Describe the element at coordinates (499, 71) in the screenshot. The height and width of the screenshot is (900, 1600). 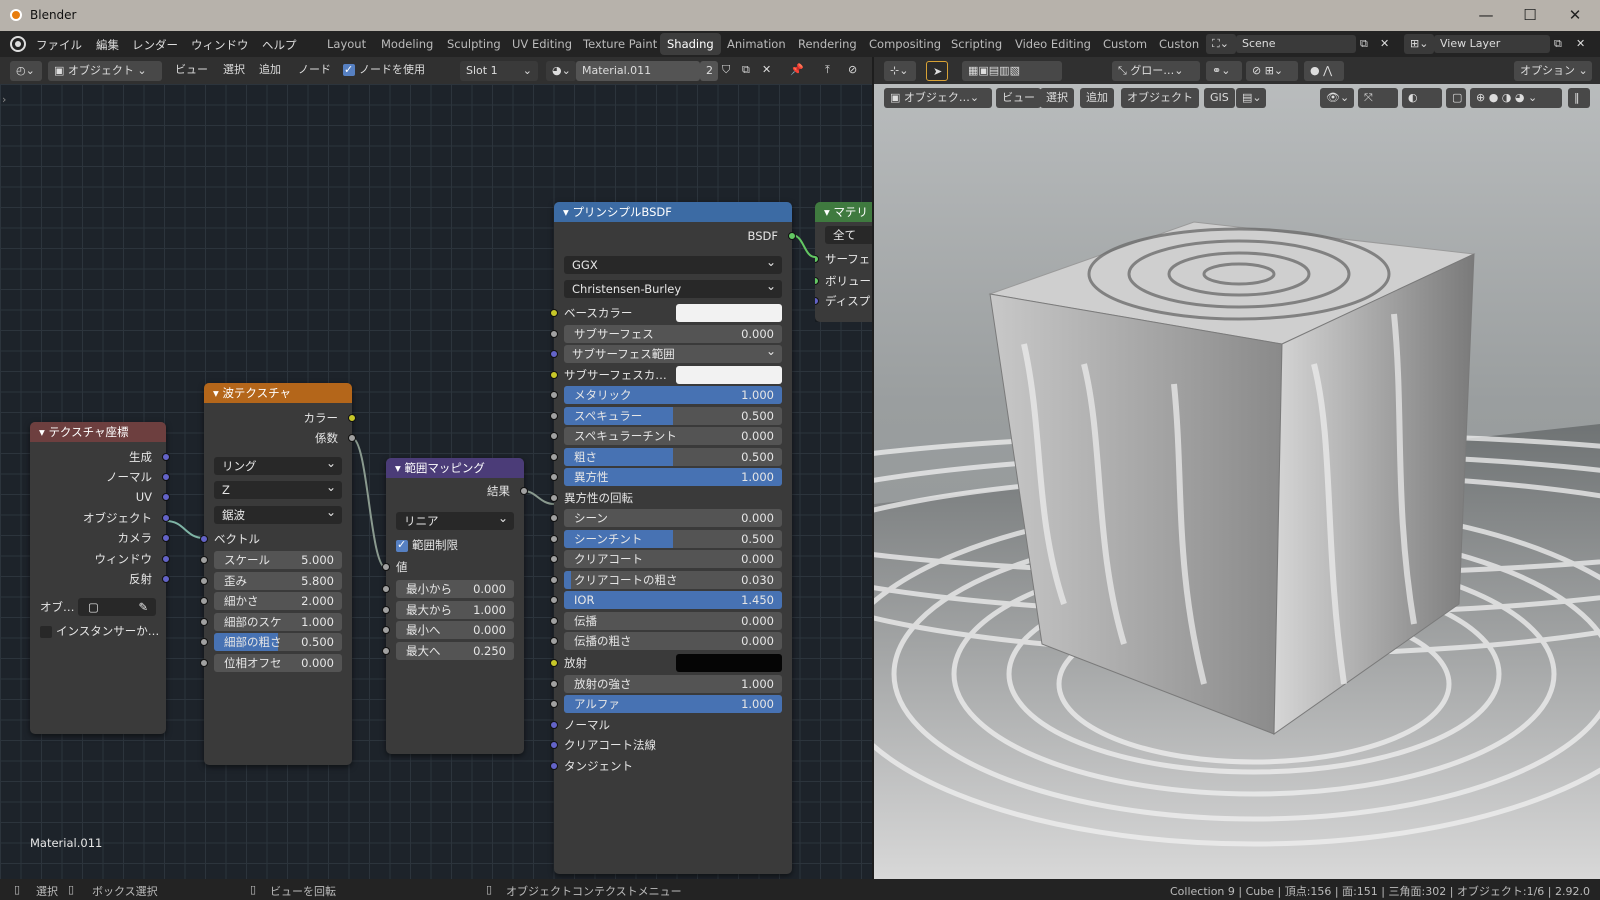
I see `slot-dropdown: Slot 1 ⌄` at that location.